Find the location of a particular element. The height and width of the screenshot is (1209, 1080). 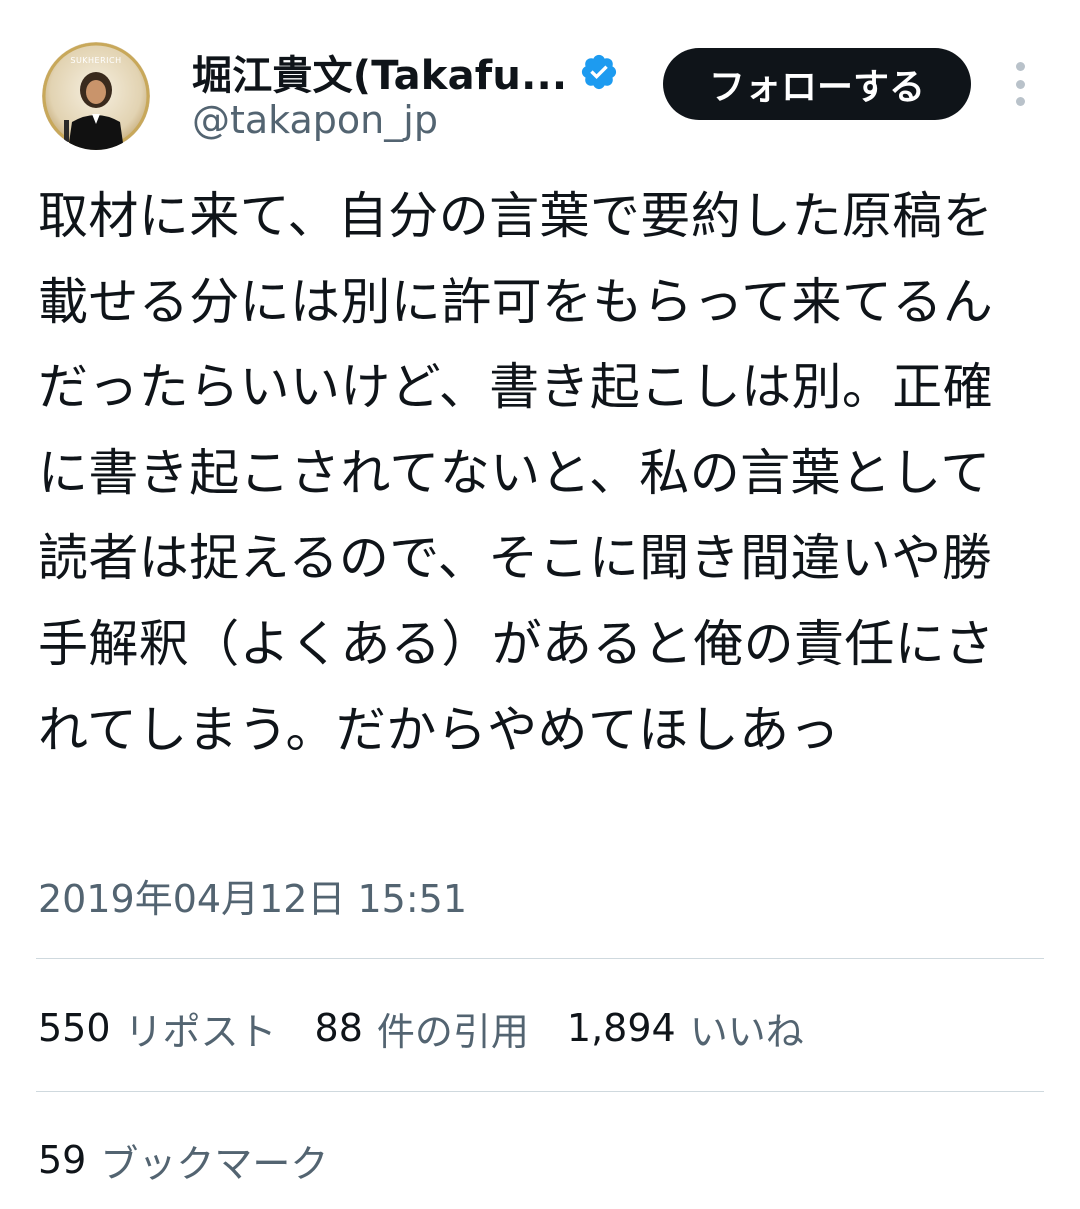

quotes-count: 88 is located at coordinates (338, 1028).